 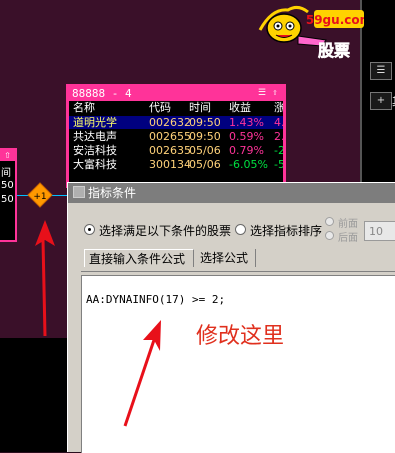 I want to click on condition-node-label: +1, so click(x=39, y=197).